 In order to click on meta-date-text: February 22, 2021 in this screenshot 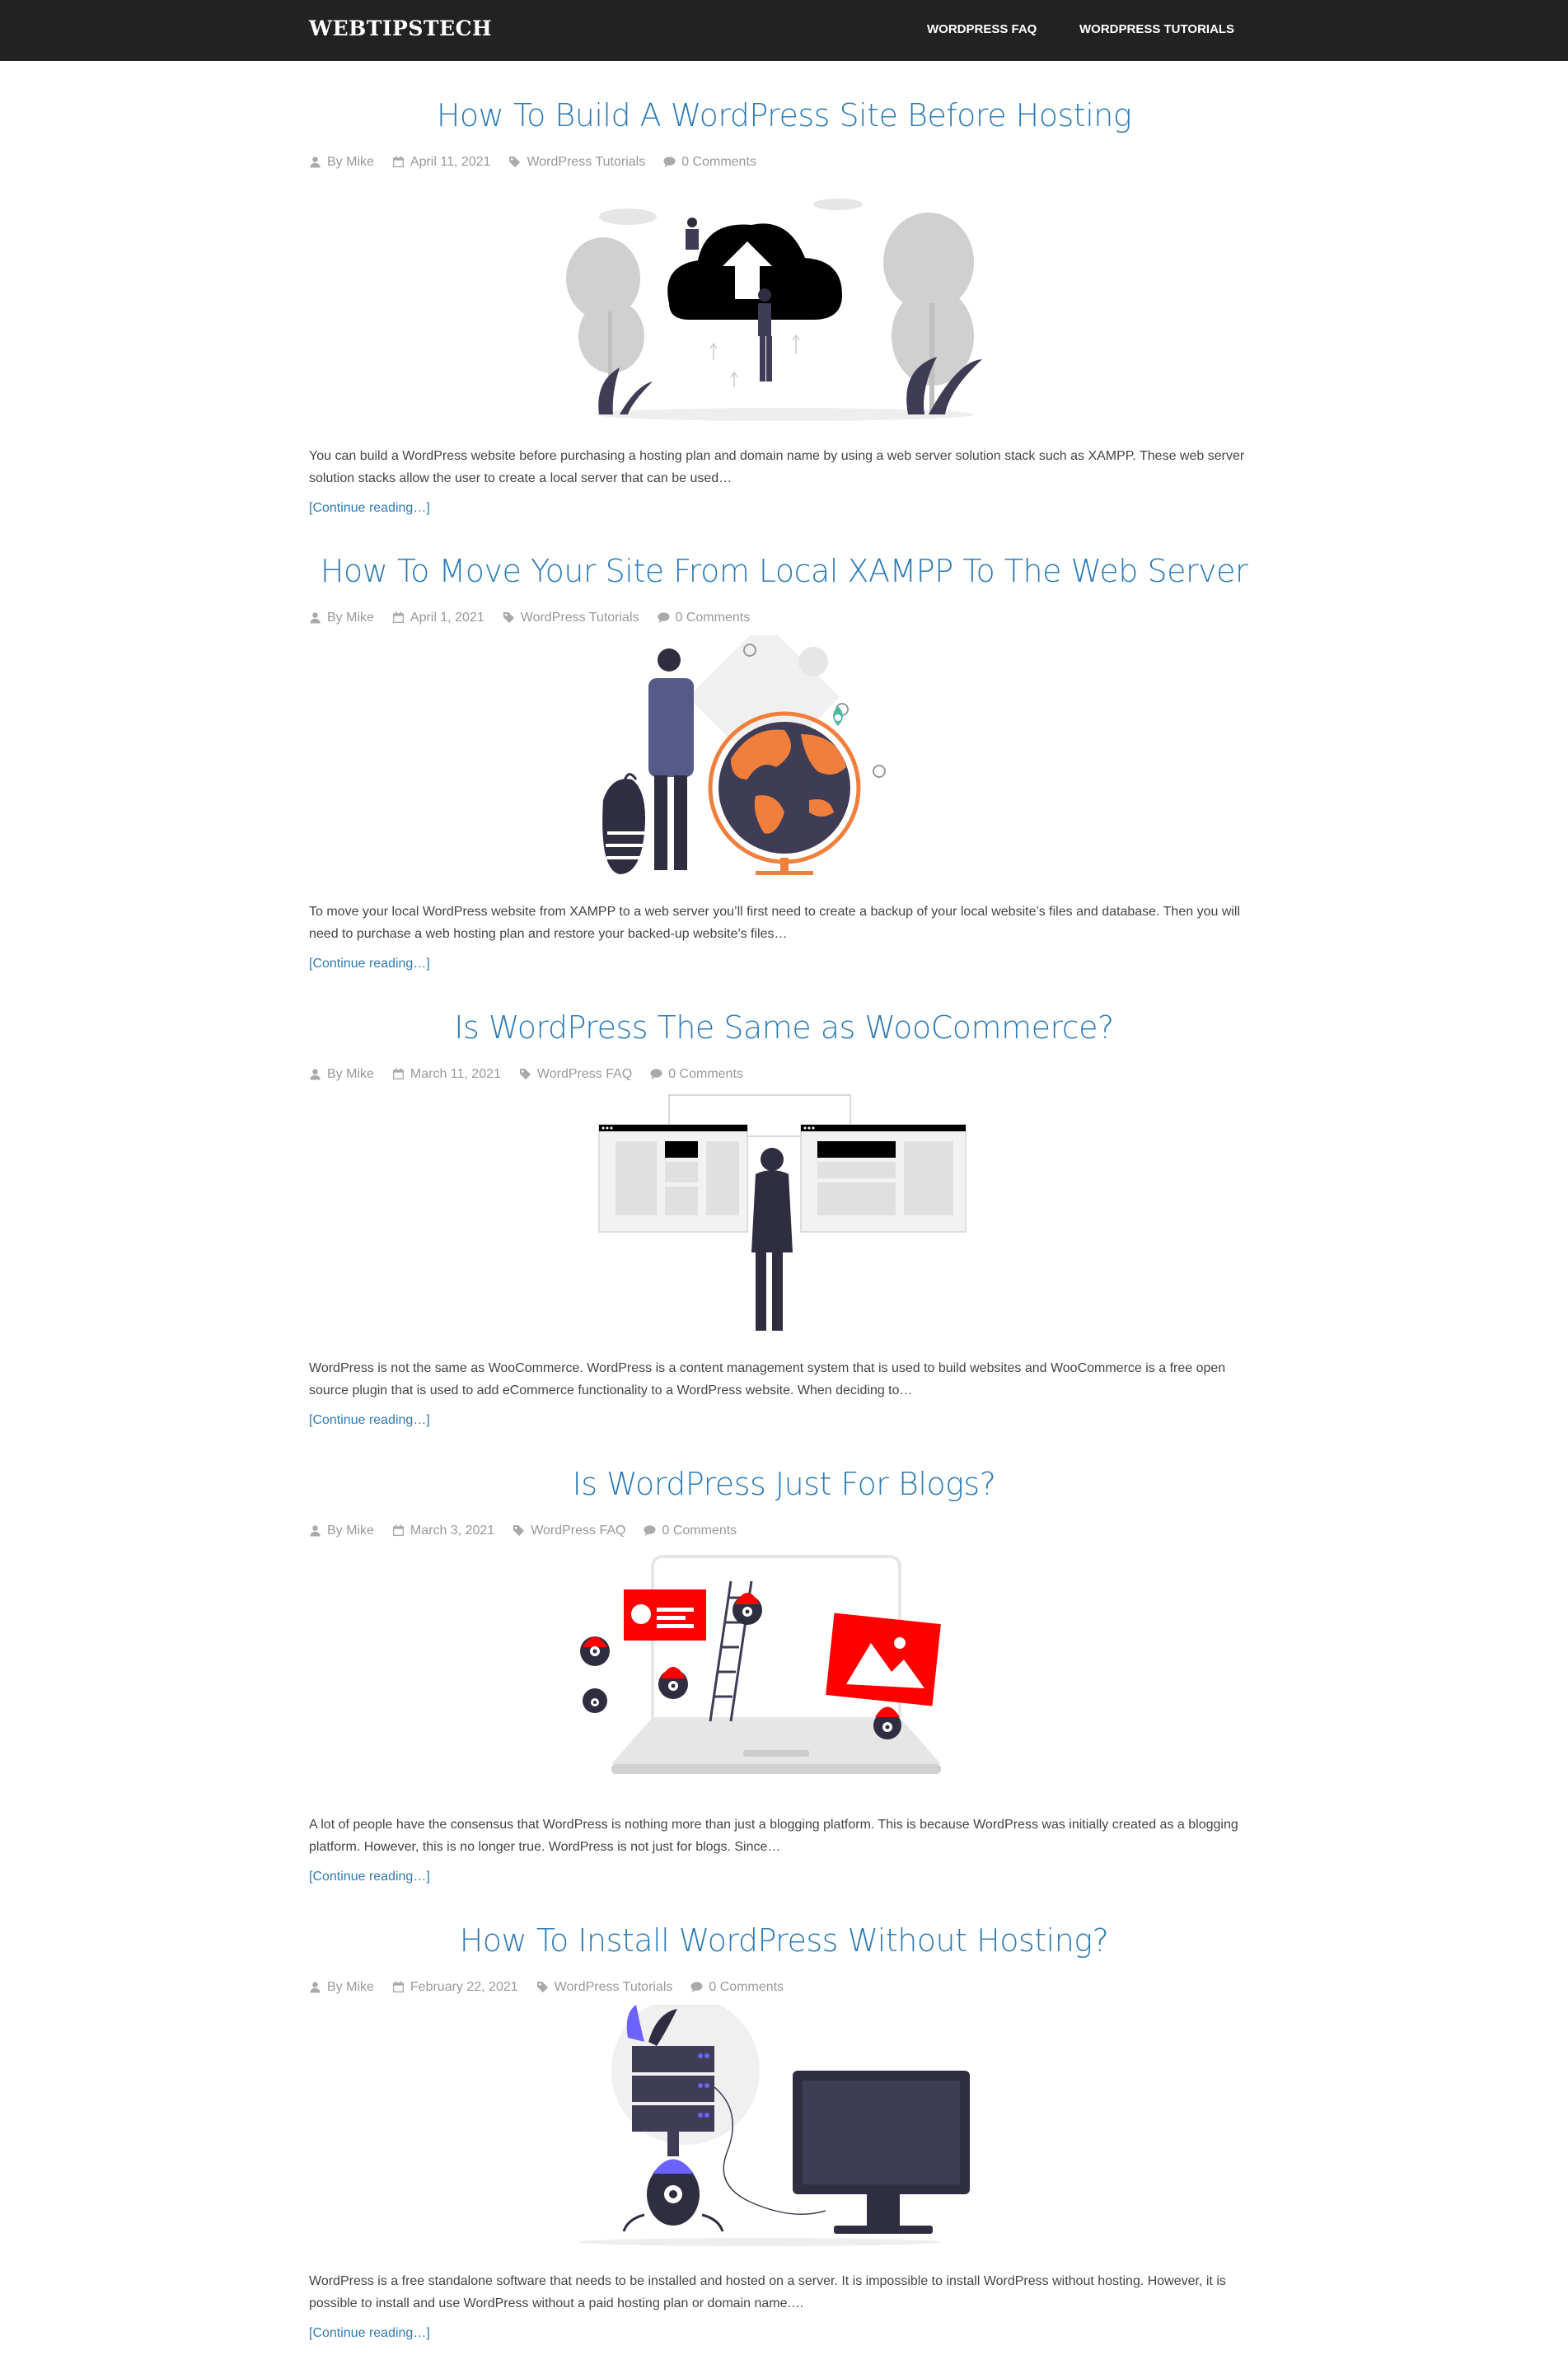, I will do `click(464, 1986)`.